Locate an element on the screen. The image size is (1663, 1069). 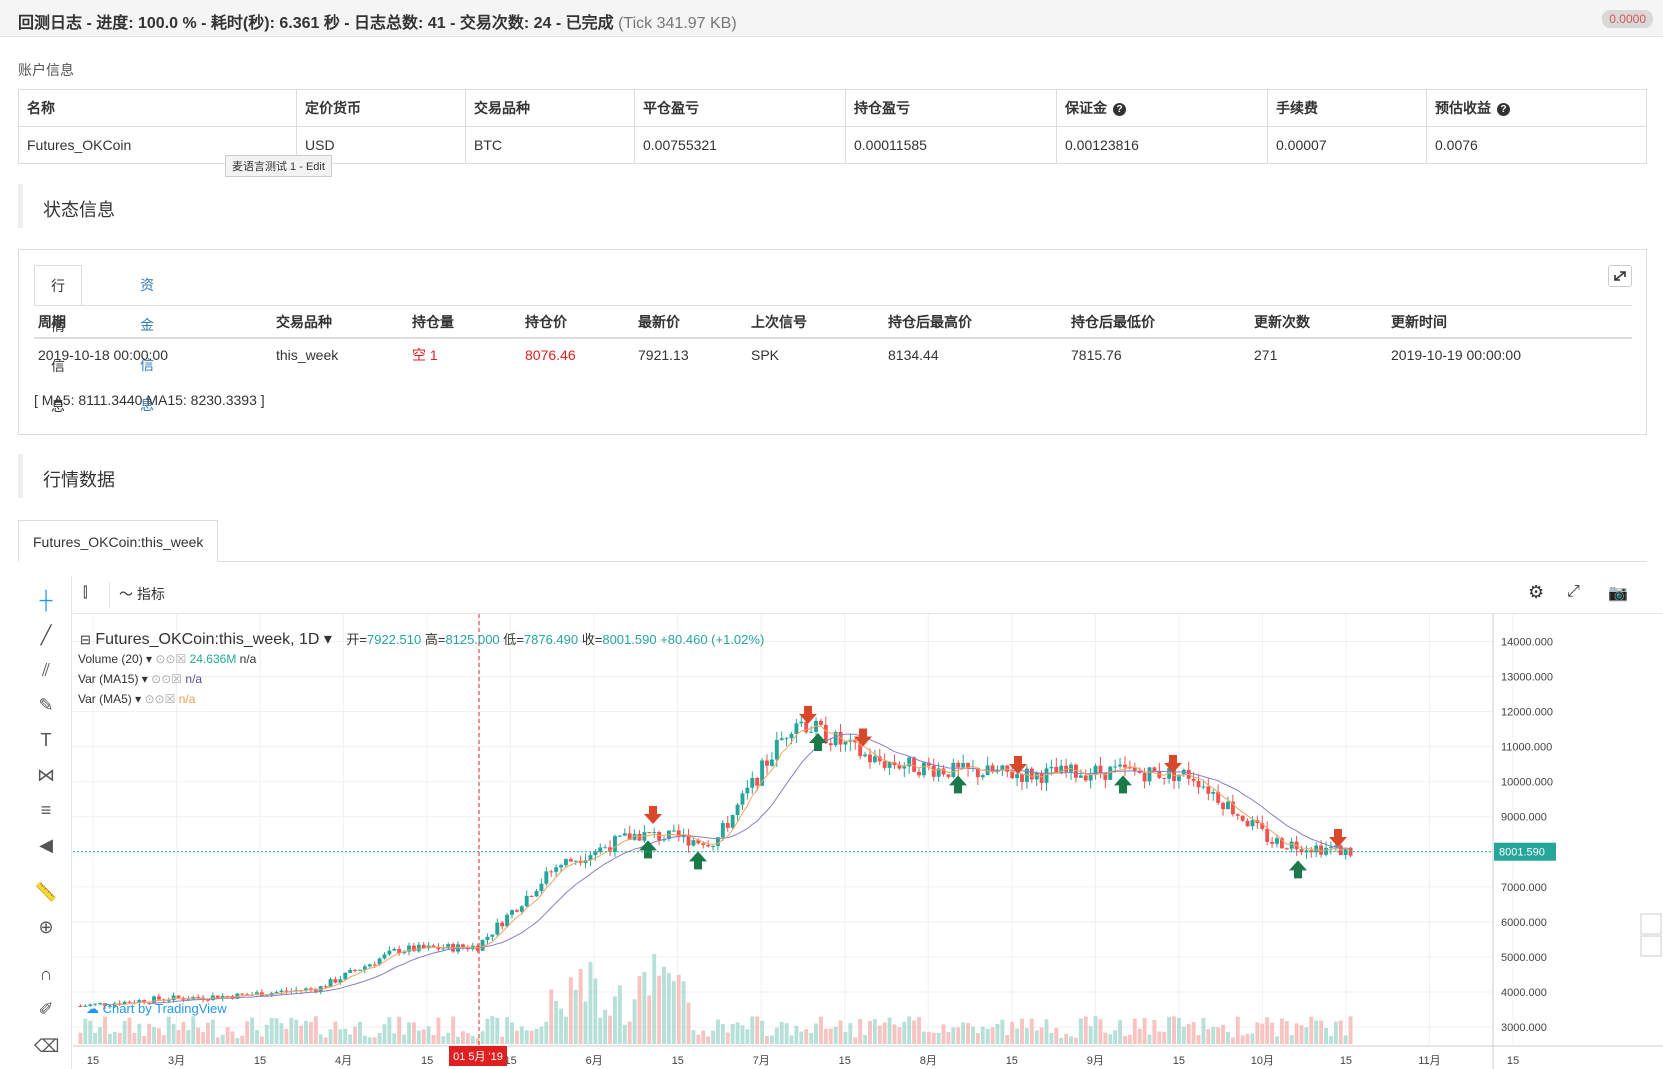
low-value: 7876.490 is located at coordinates (551, 639).